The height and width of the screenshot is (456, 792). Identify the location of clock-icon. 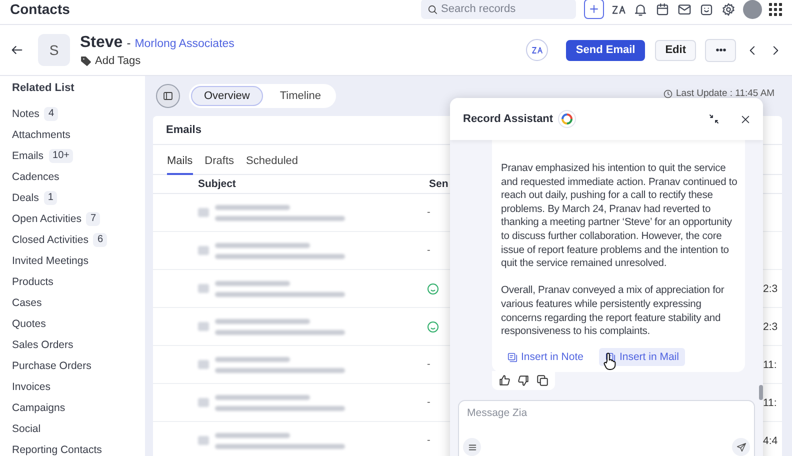
(668, 93).